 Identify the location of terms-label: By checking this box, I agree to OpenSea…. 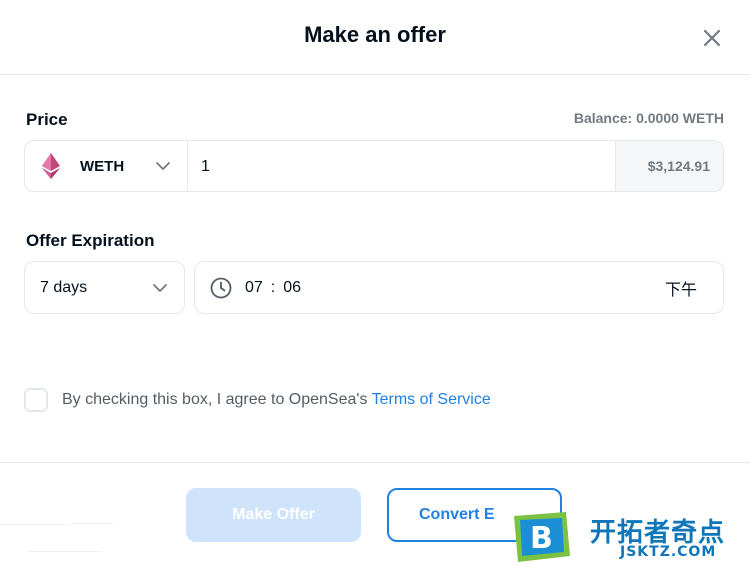
(217, 399).